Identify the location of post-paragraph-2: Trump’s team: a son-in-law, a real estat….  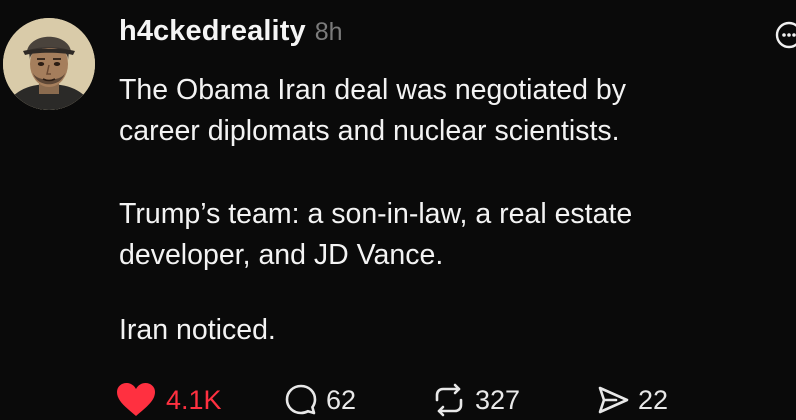
(375, 235).